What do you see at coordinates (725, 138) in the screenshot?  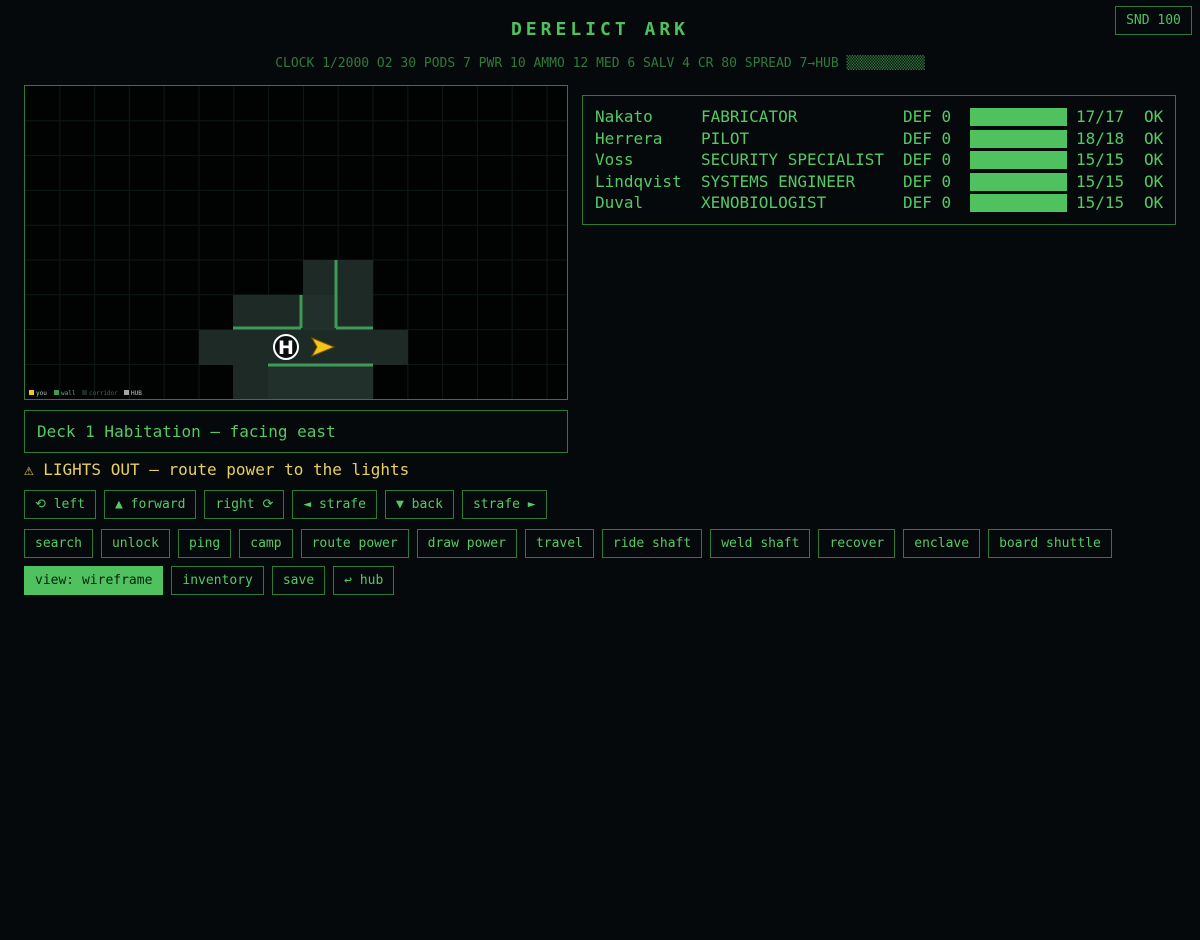 I see `crew-role: PILOT` at bounding box center [725, 138].